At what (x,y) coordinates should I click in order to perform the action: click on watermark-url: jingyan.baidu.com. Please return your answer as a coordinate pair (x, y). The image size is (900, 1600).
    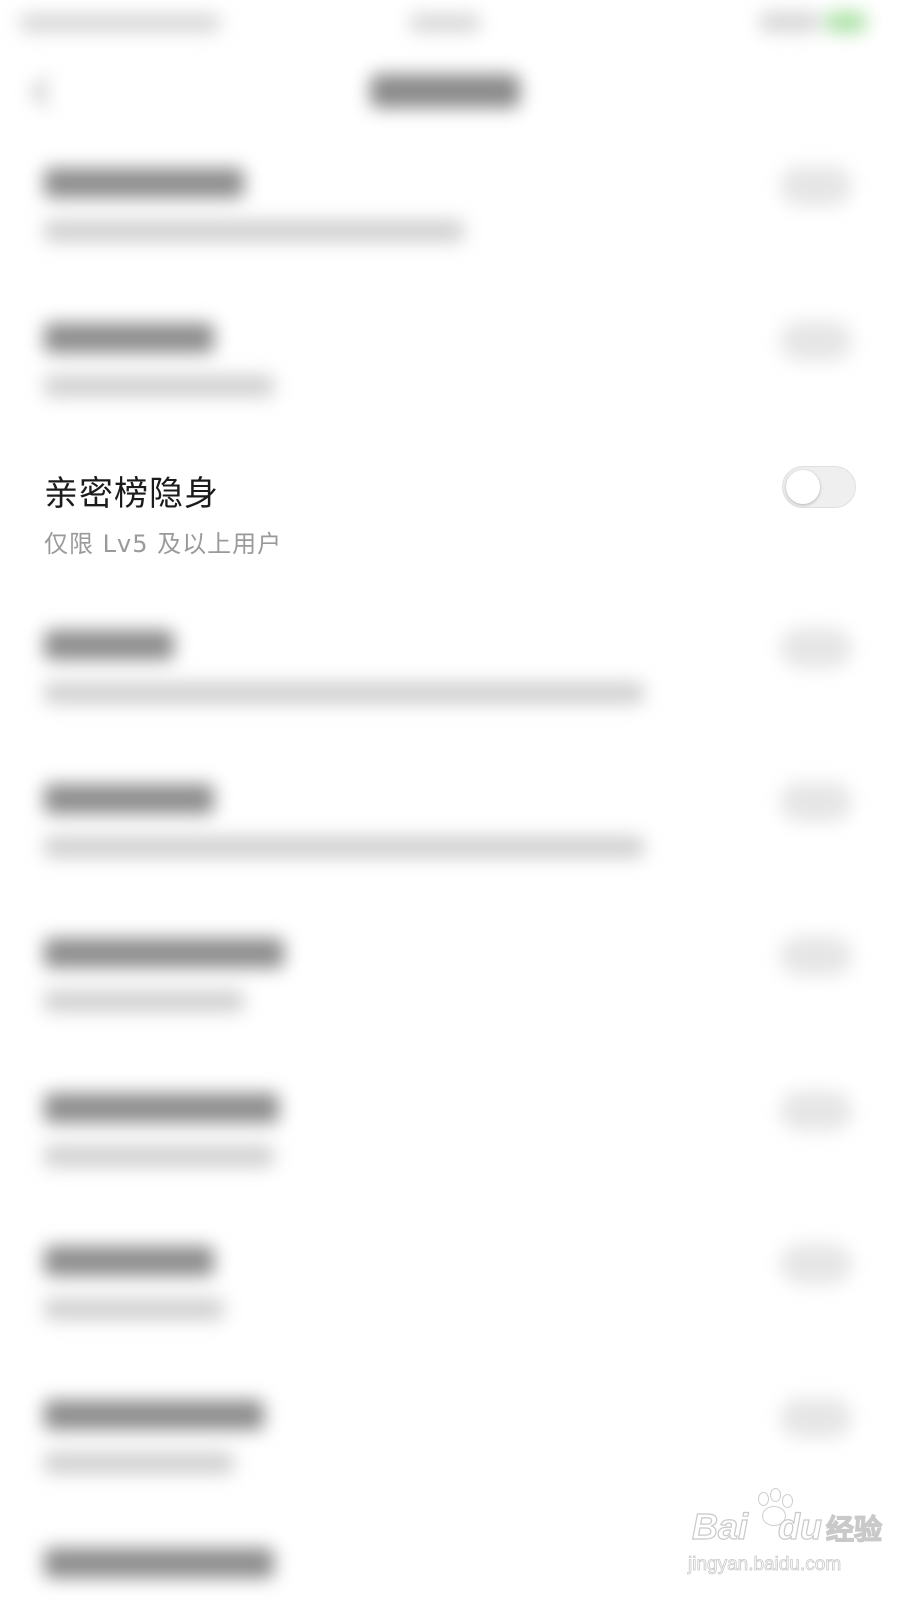
    Looking at the image, I should click on (765, 1565).